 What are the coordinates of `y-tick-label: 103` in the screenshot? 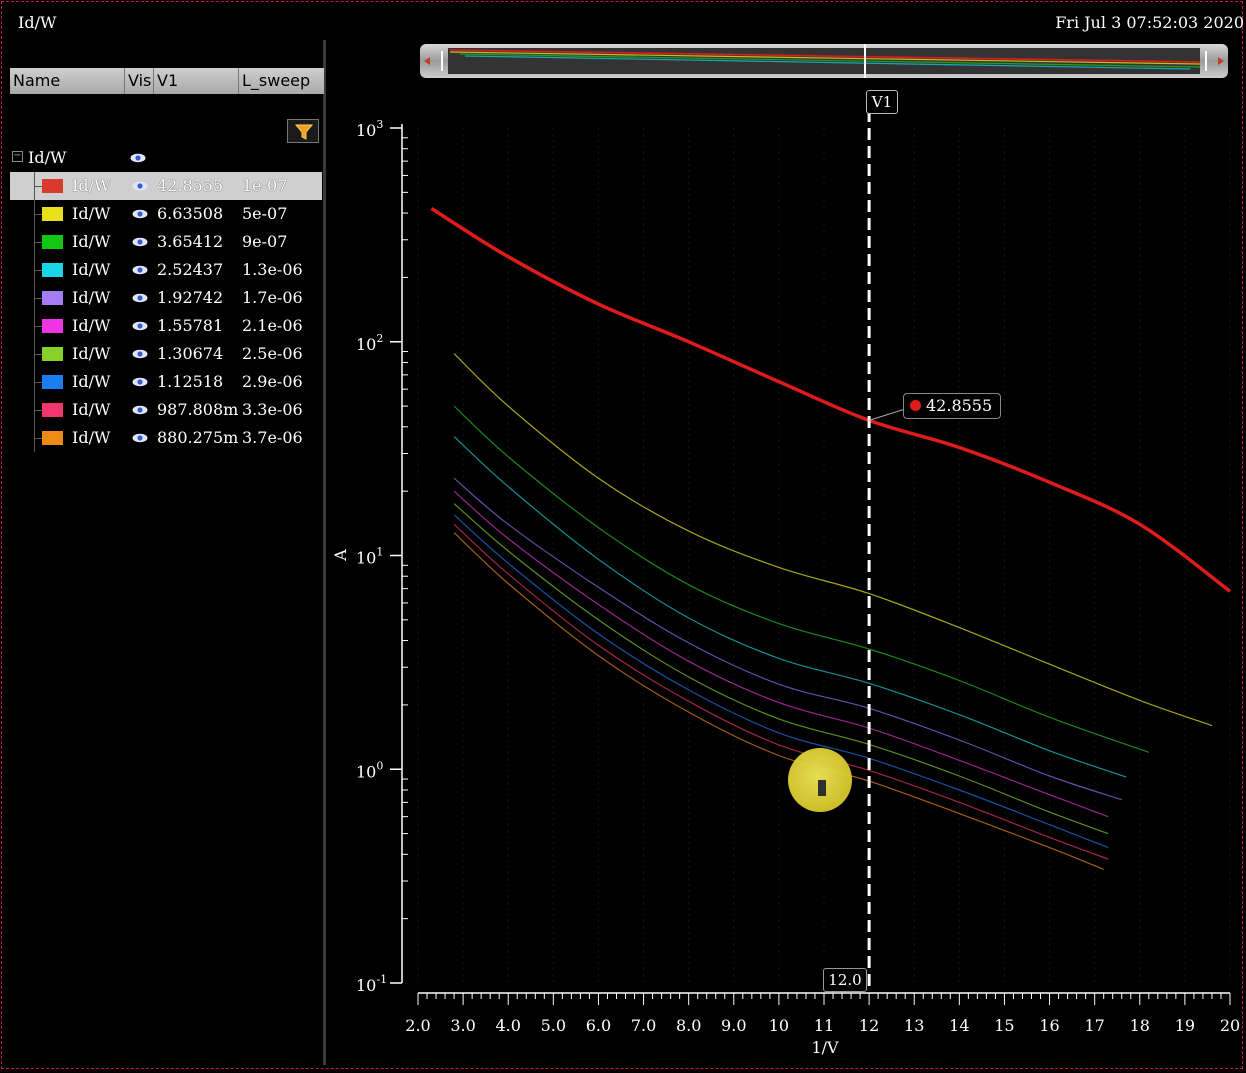 It's located at (369, 129).